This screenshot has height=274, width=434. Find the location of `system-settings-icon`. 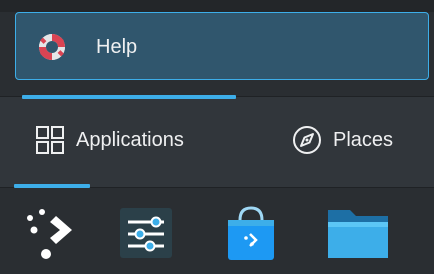

system-settings-icon is located at coordinates (147, 233).